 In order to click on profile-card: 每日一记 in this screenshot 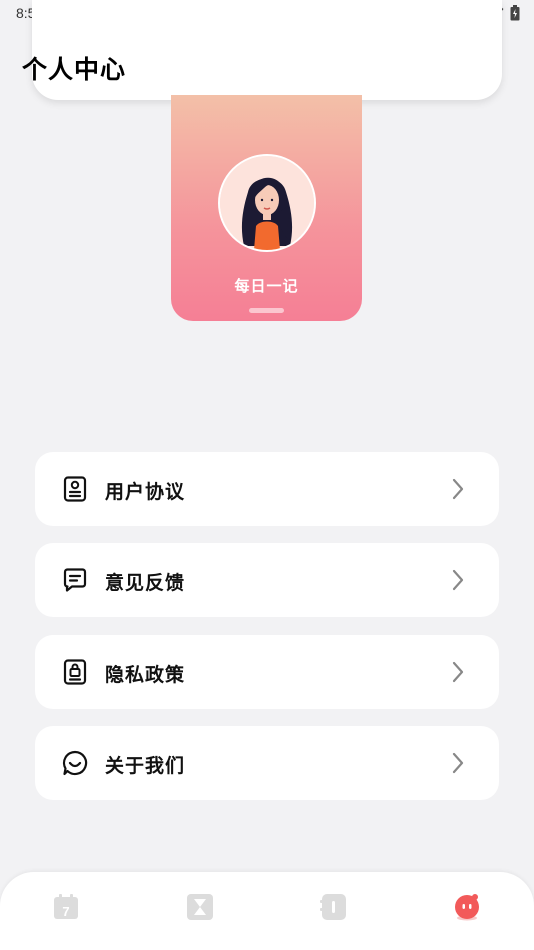, I will do `click(266, 208)`.